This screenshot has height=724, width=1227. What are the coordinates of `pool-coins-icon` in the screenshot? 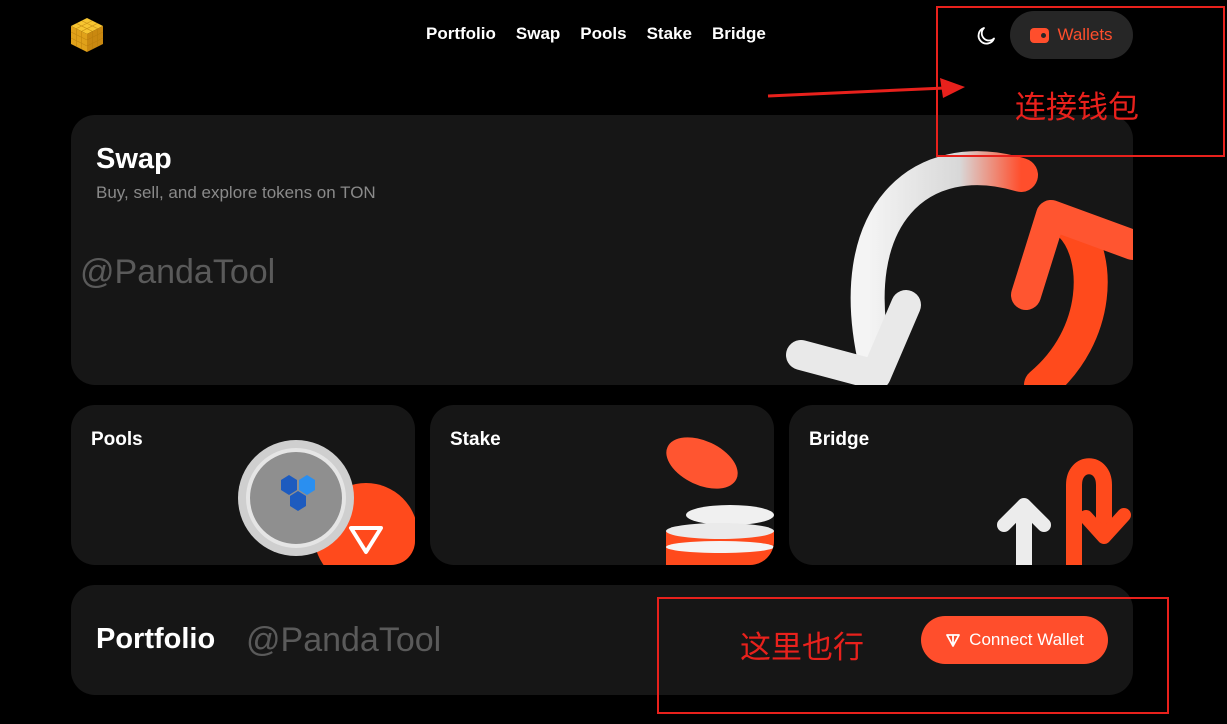 It's located at (326, 502).